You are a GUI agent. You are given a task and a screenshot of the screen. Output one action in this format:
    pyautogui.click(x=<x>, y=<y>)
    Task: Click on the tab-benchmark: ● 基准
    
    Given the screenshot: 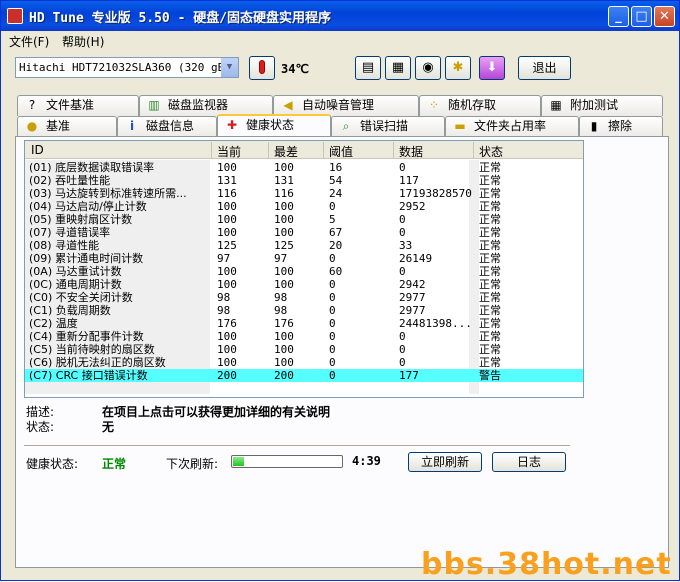 What is the action you would take?
    pyautogui.click(x=67, y=126)
    